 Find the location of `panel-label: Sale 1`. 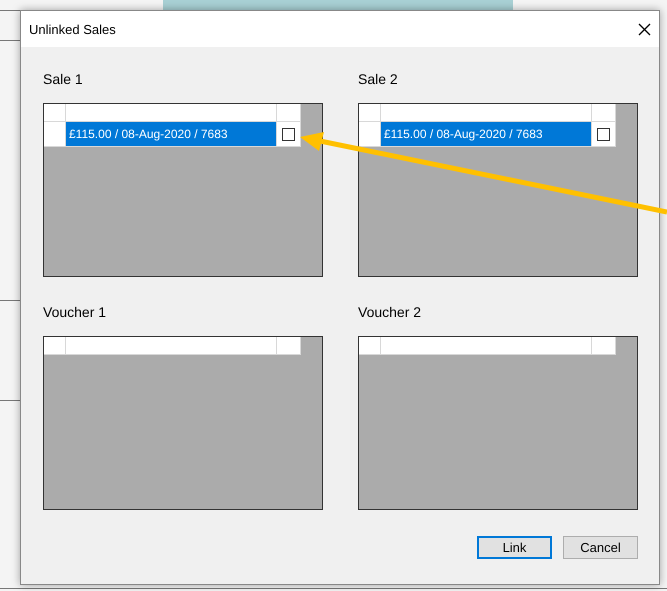

panel-label: Sale 1 is located at coordinates (63, 79).